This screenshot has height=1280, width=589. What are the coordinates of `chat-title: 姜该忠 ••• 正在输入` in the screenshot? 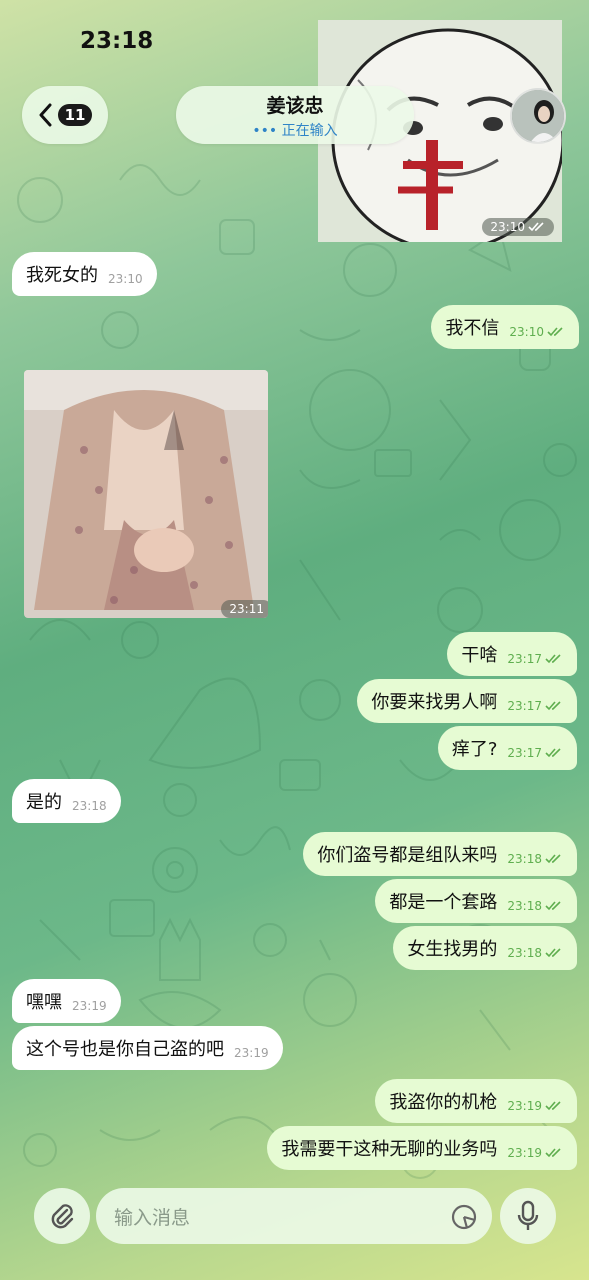 It's located at (295, 115).